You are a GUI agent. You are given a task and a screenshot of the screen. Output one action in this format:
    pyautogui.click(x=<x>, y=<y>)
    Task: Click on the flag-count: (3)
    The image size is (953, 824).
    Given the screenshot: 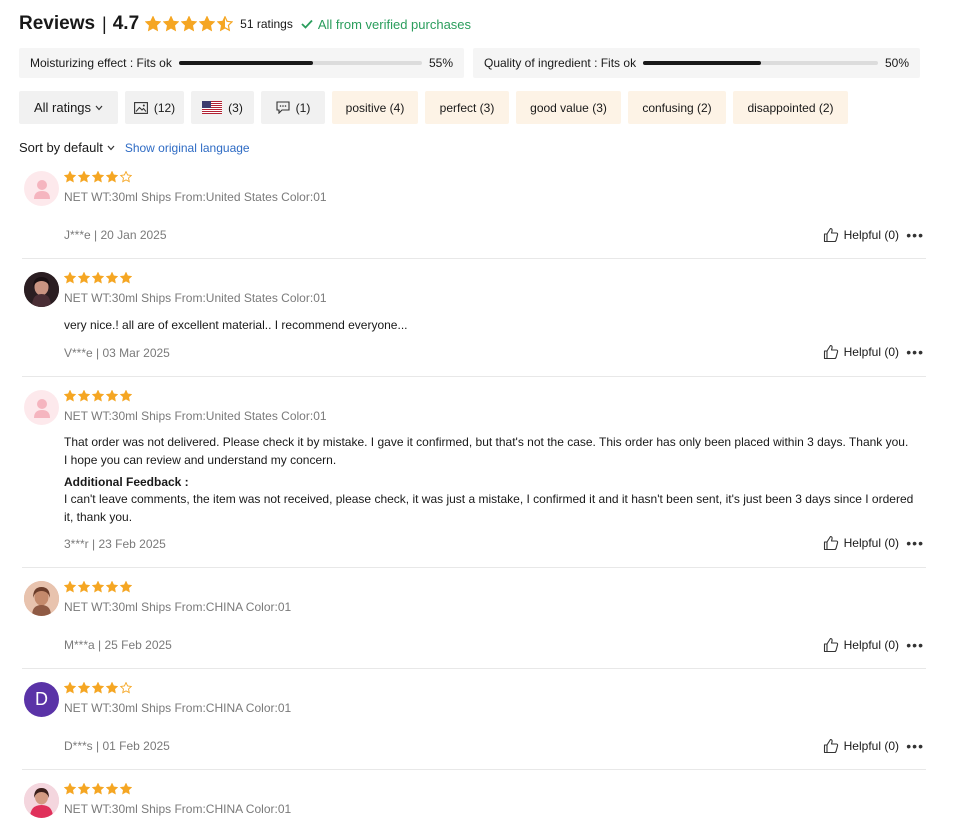 What is the action you would take?
    pyautogui.click(x=235, y=107)
    